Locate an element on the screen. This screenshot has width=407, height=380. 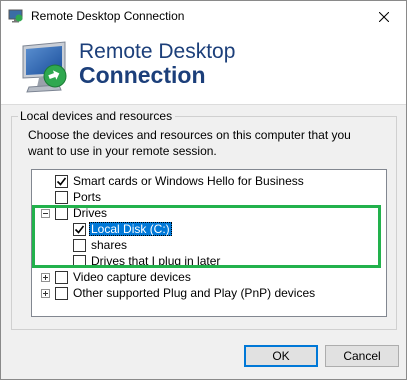
expand-pnp-button is located at coordinates (45, 293).